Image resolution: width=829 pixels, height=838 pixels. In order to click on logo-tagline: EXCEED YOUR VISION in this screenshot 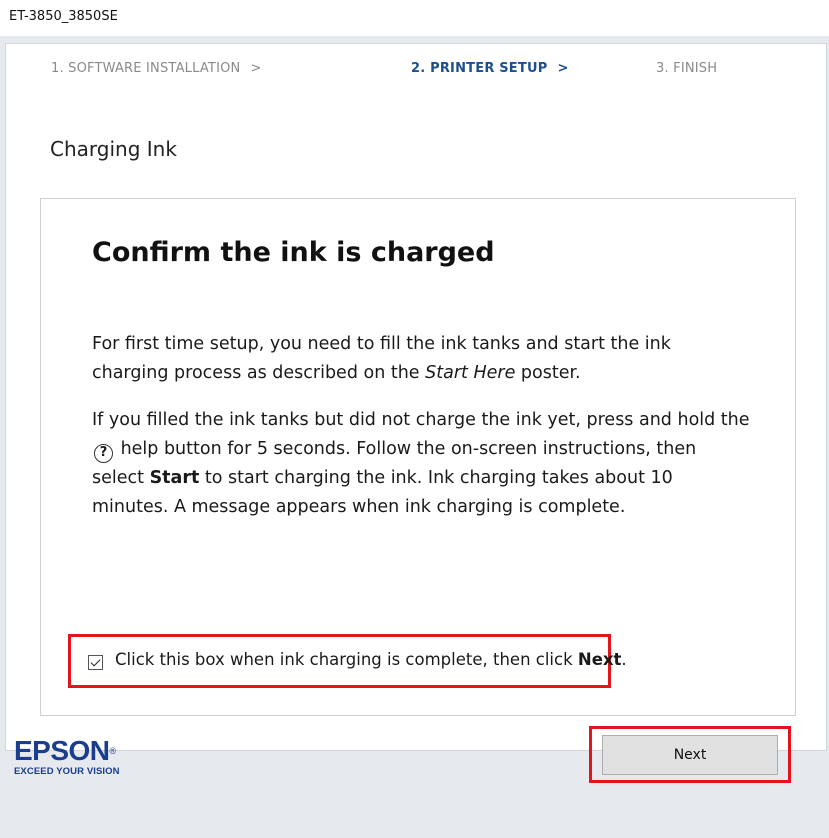, I will do `click(67, 771)`.